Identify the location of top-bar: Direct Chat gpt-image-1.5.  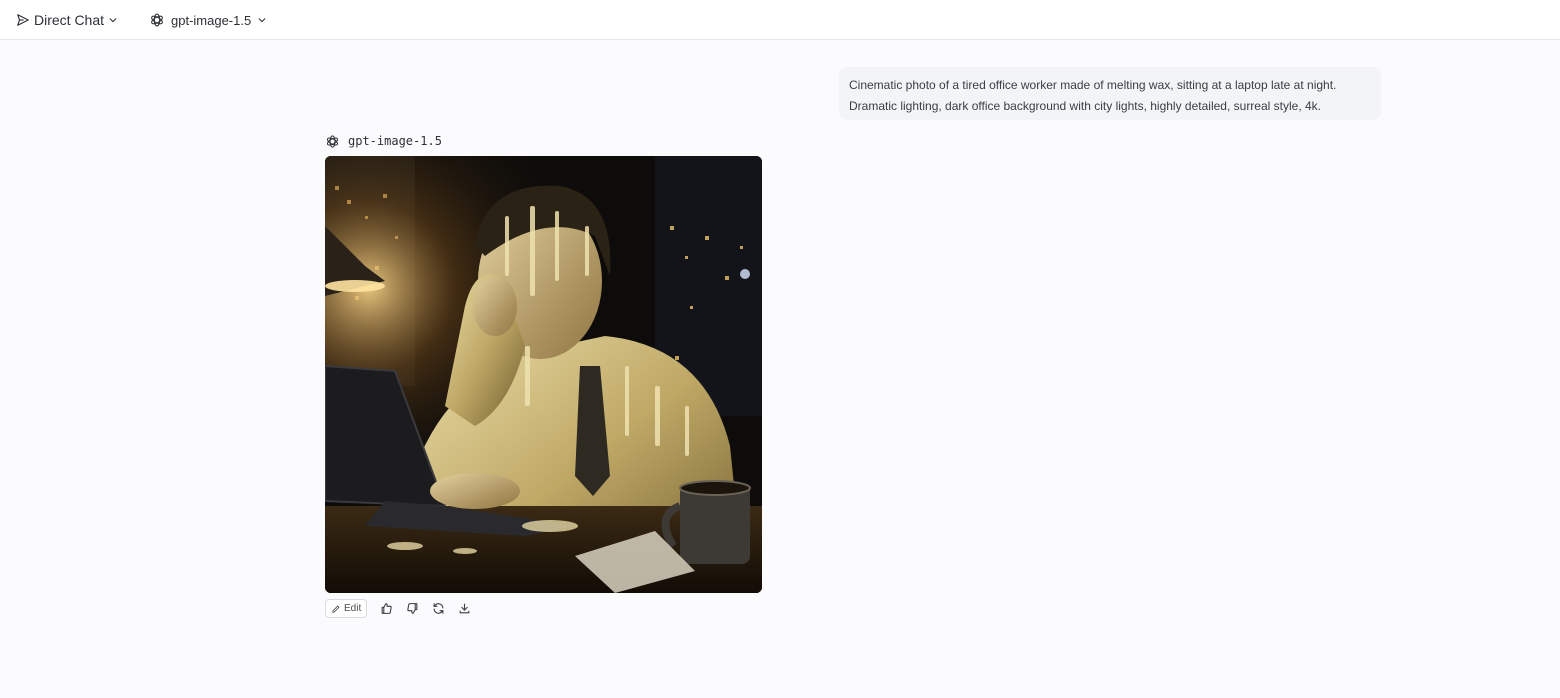
(780, 20).